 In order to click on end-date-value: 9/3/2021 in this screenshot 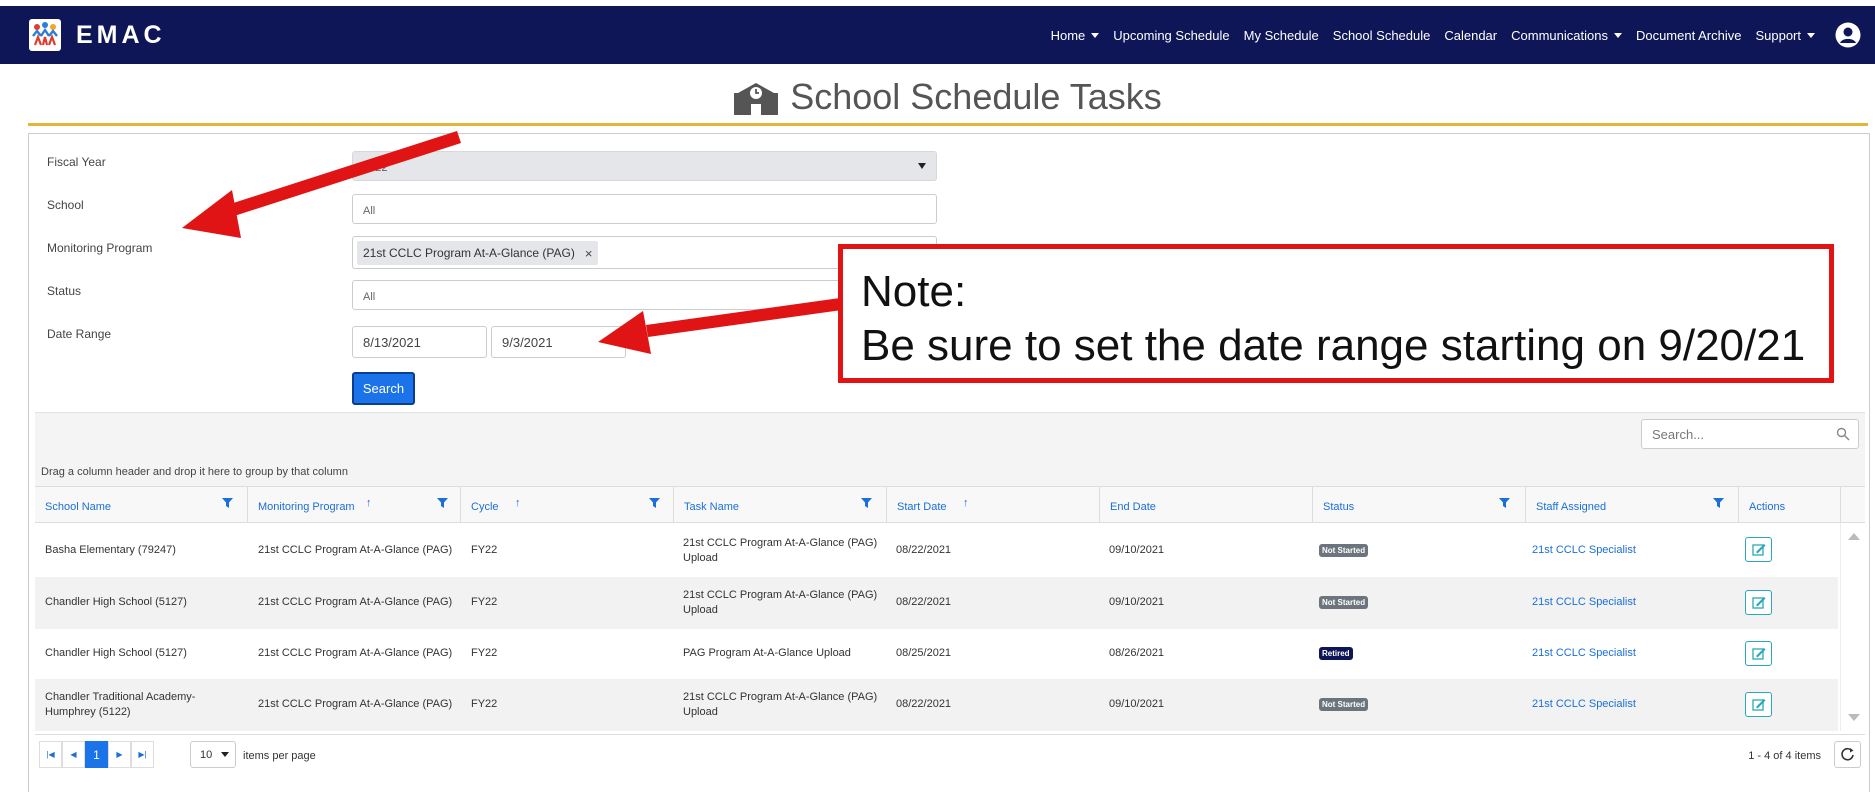, I will do `click(527, 342)`.